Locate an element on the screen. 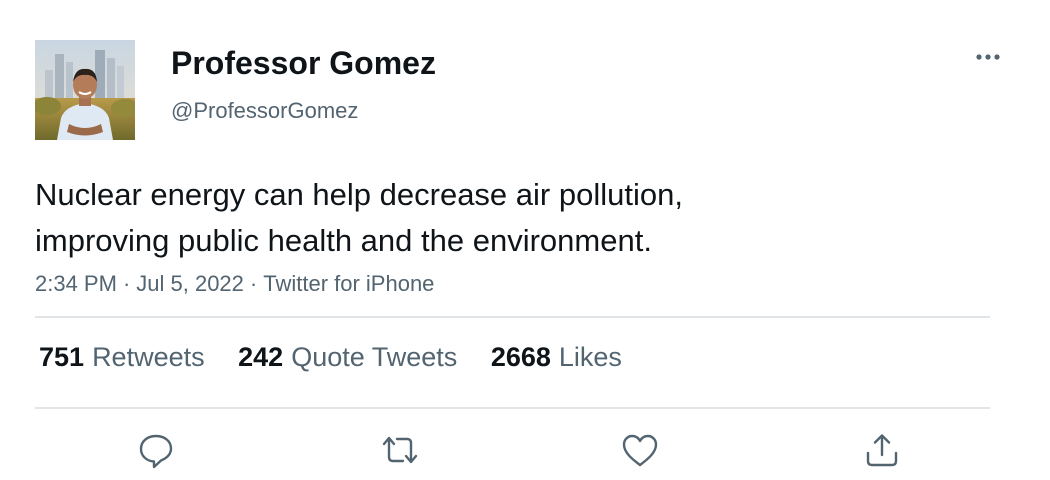 Image resolution: width=1050 pixels, height=480 pixels. reply-icon is located at coordinates (156, 451).